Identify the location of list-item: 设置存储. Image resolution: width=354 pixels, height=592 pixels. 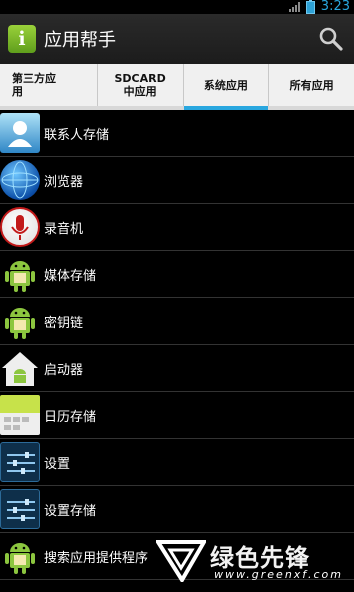
(177, 509).